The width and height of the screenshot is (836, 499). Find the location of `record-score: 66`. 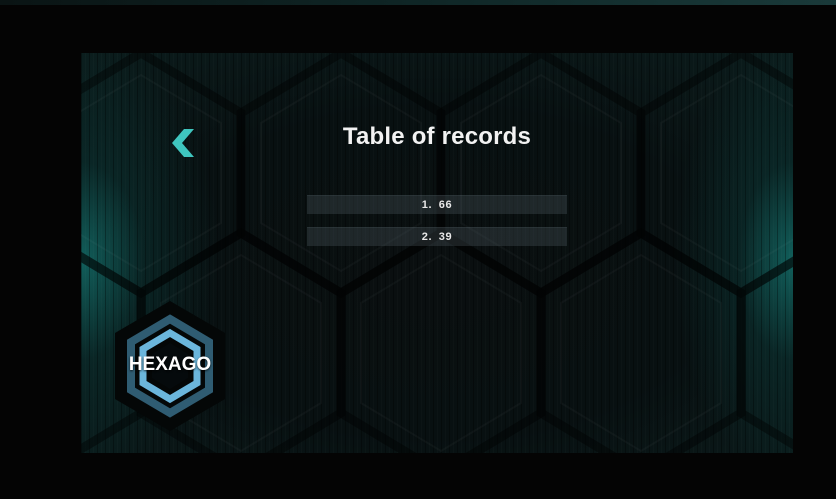

record-score: 66 is located at coordinates (445, 205).